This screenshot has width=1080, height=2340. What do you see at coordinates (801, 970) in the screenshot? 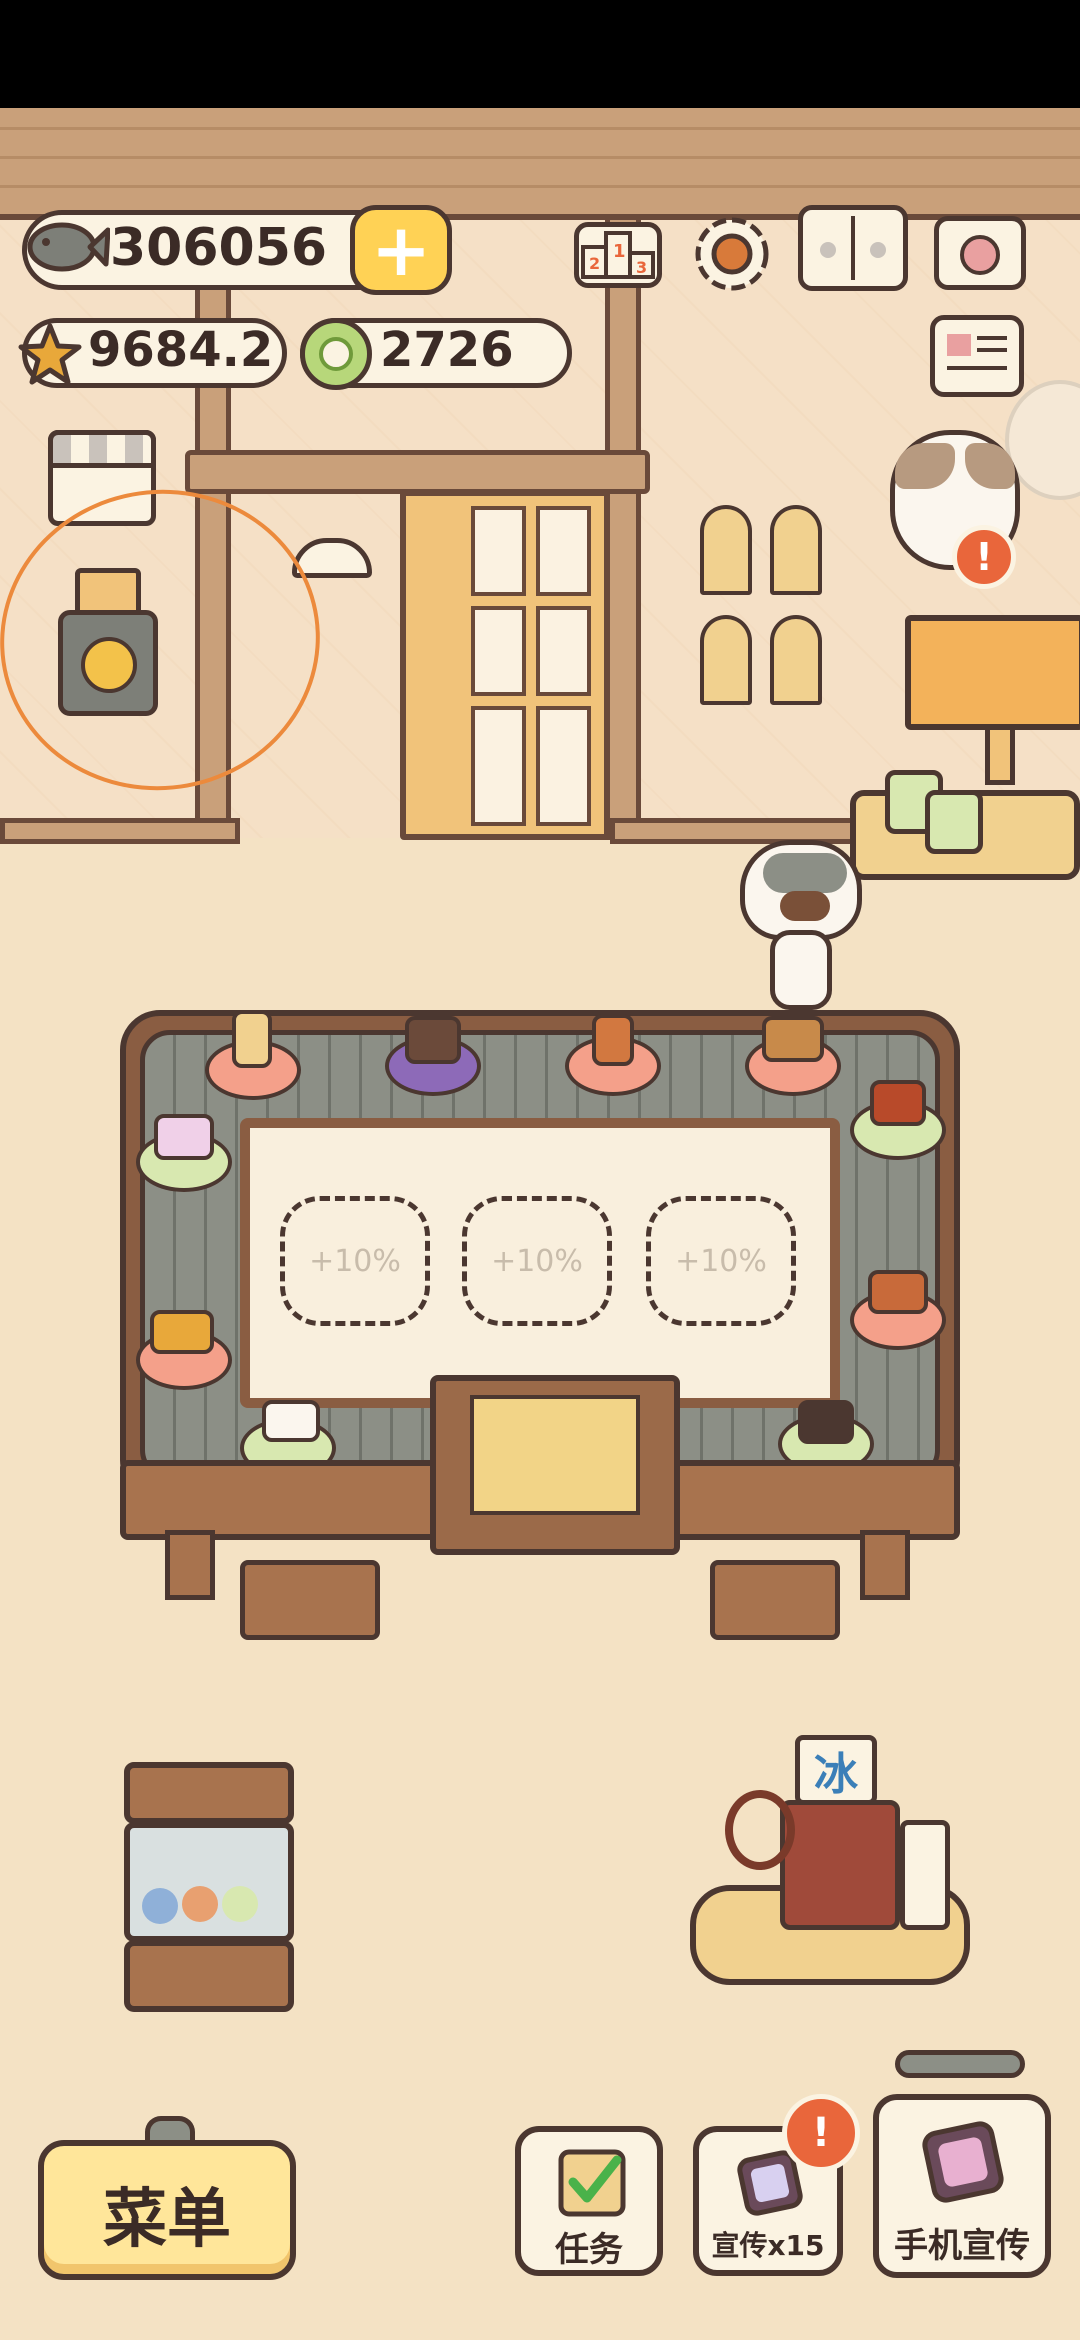
I see `chef-cat-body` at bounding box center [801, 970].